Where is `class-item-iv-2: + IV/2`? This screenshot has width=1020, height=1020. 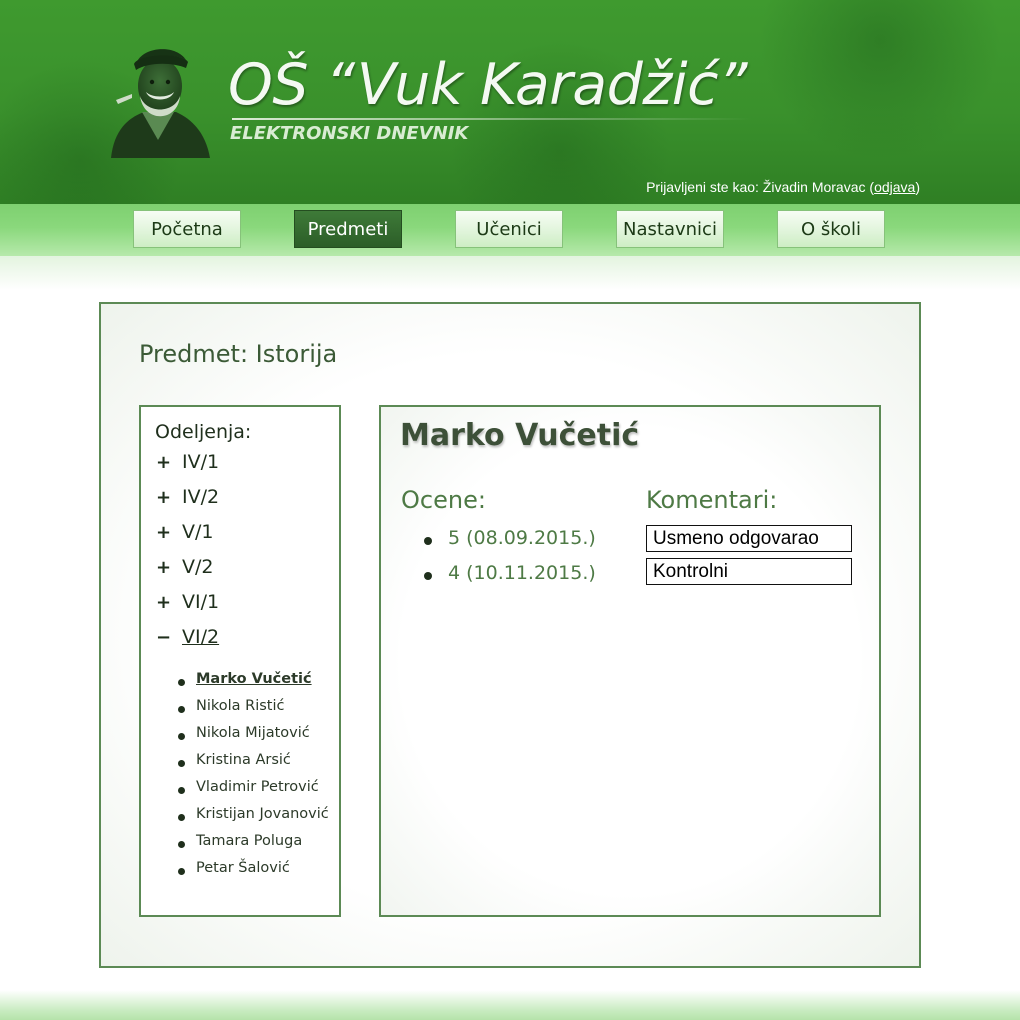 class-item-iv-2: + IV/2 is located at coordinates (241, 500).